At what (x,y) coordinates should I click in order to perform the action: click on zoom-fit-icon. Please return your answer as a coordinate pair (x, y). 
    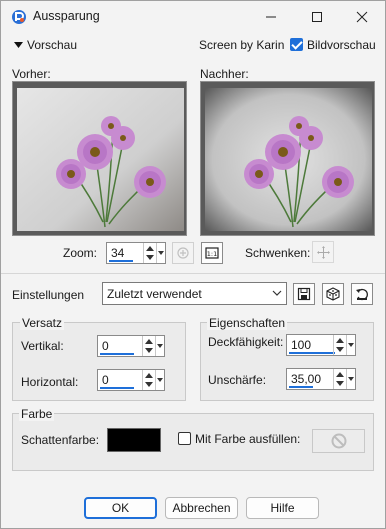
    Looking at the image, I should click on (183, 253).